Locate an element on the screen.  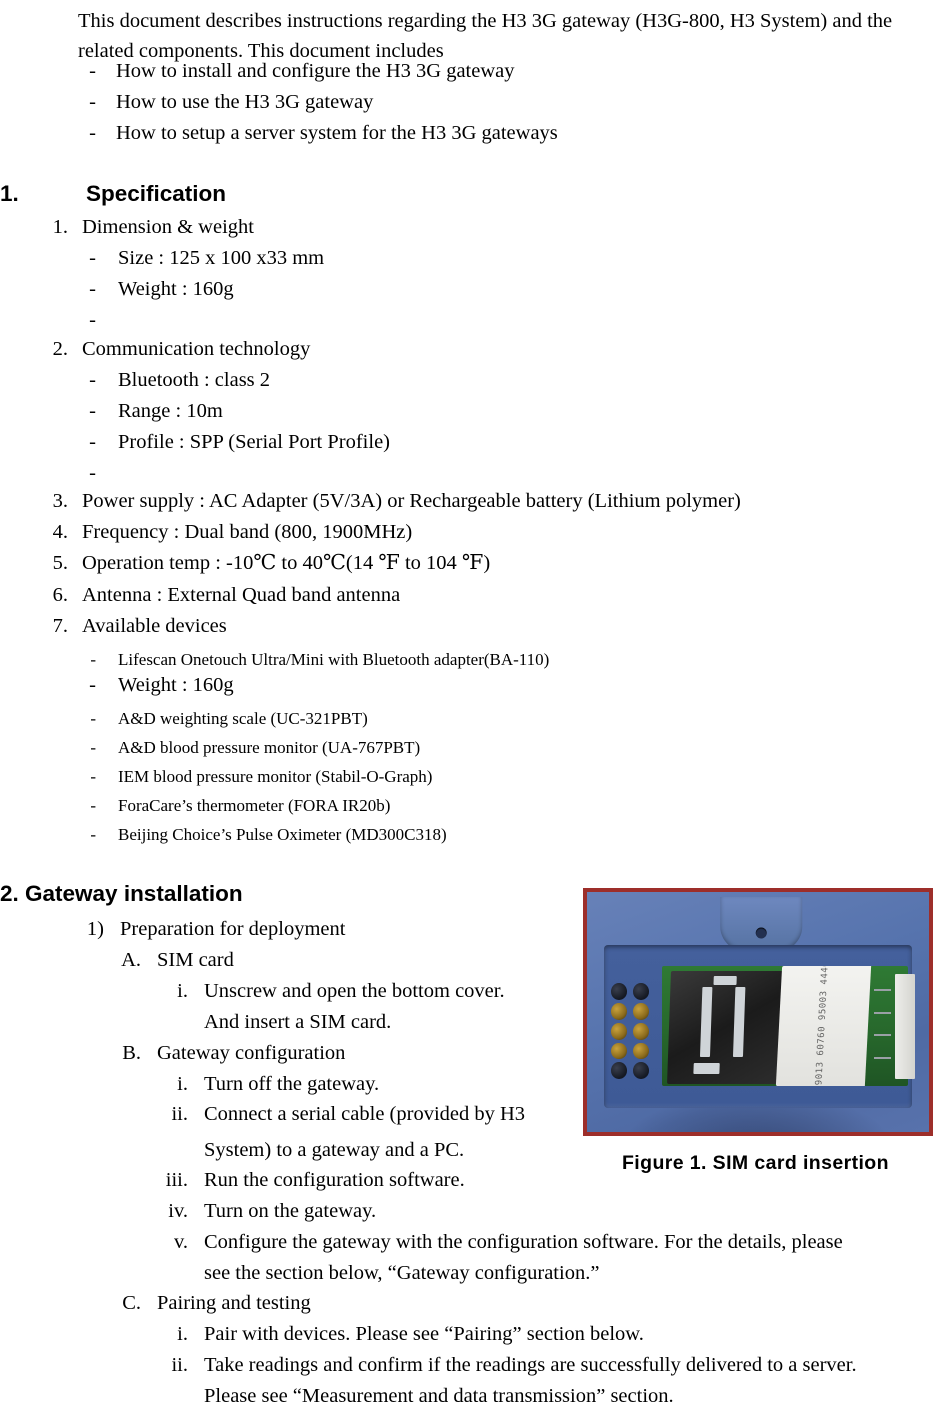
item-marker: 6. is located at coordinates (60, 595).